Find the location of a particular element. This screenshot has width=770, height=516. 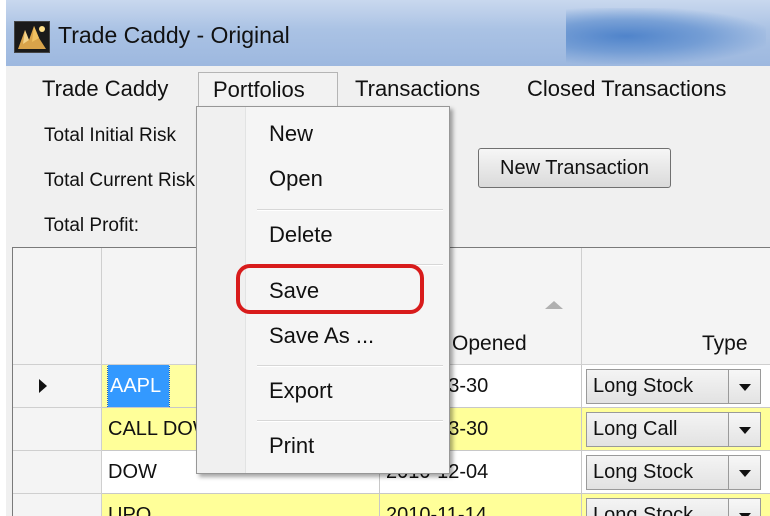

grid-corner-header is located at coordinates (57, 306).